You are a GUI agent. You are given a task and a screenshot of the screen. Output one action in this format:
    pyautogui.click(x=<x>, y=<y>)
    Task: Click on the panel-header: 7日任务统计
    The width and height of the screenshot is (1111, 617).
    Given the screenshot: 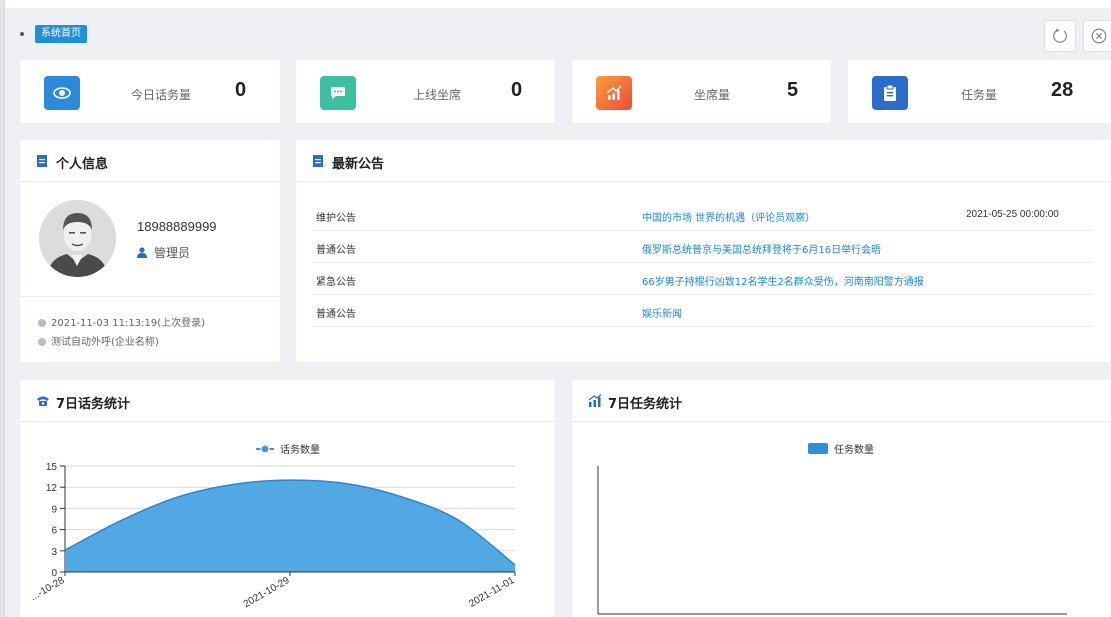 What is the action you would take?
    pyautogui.click(x=841, y=401)
    